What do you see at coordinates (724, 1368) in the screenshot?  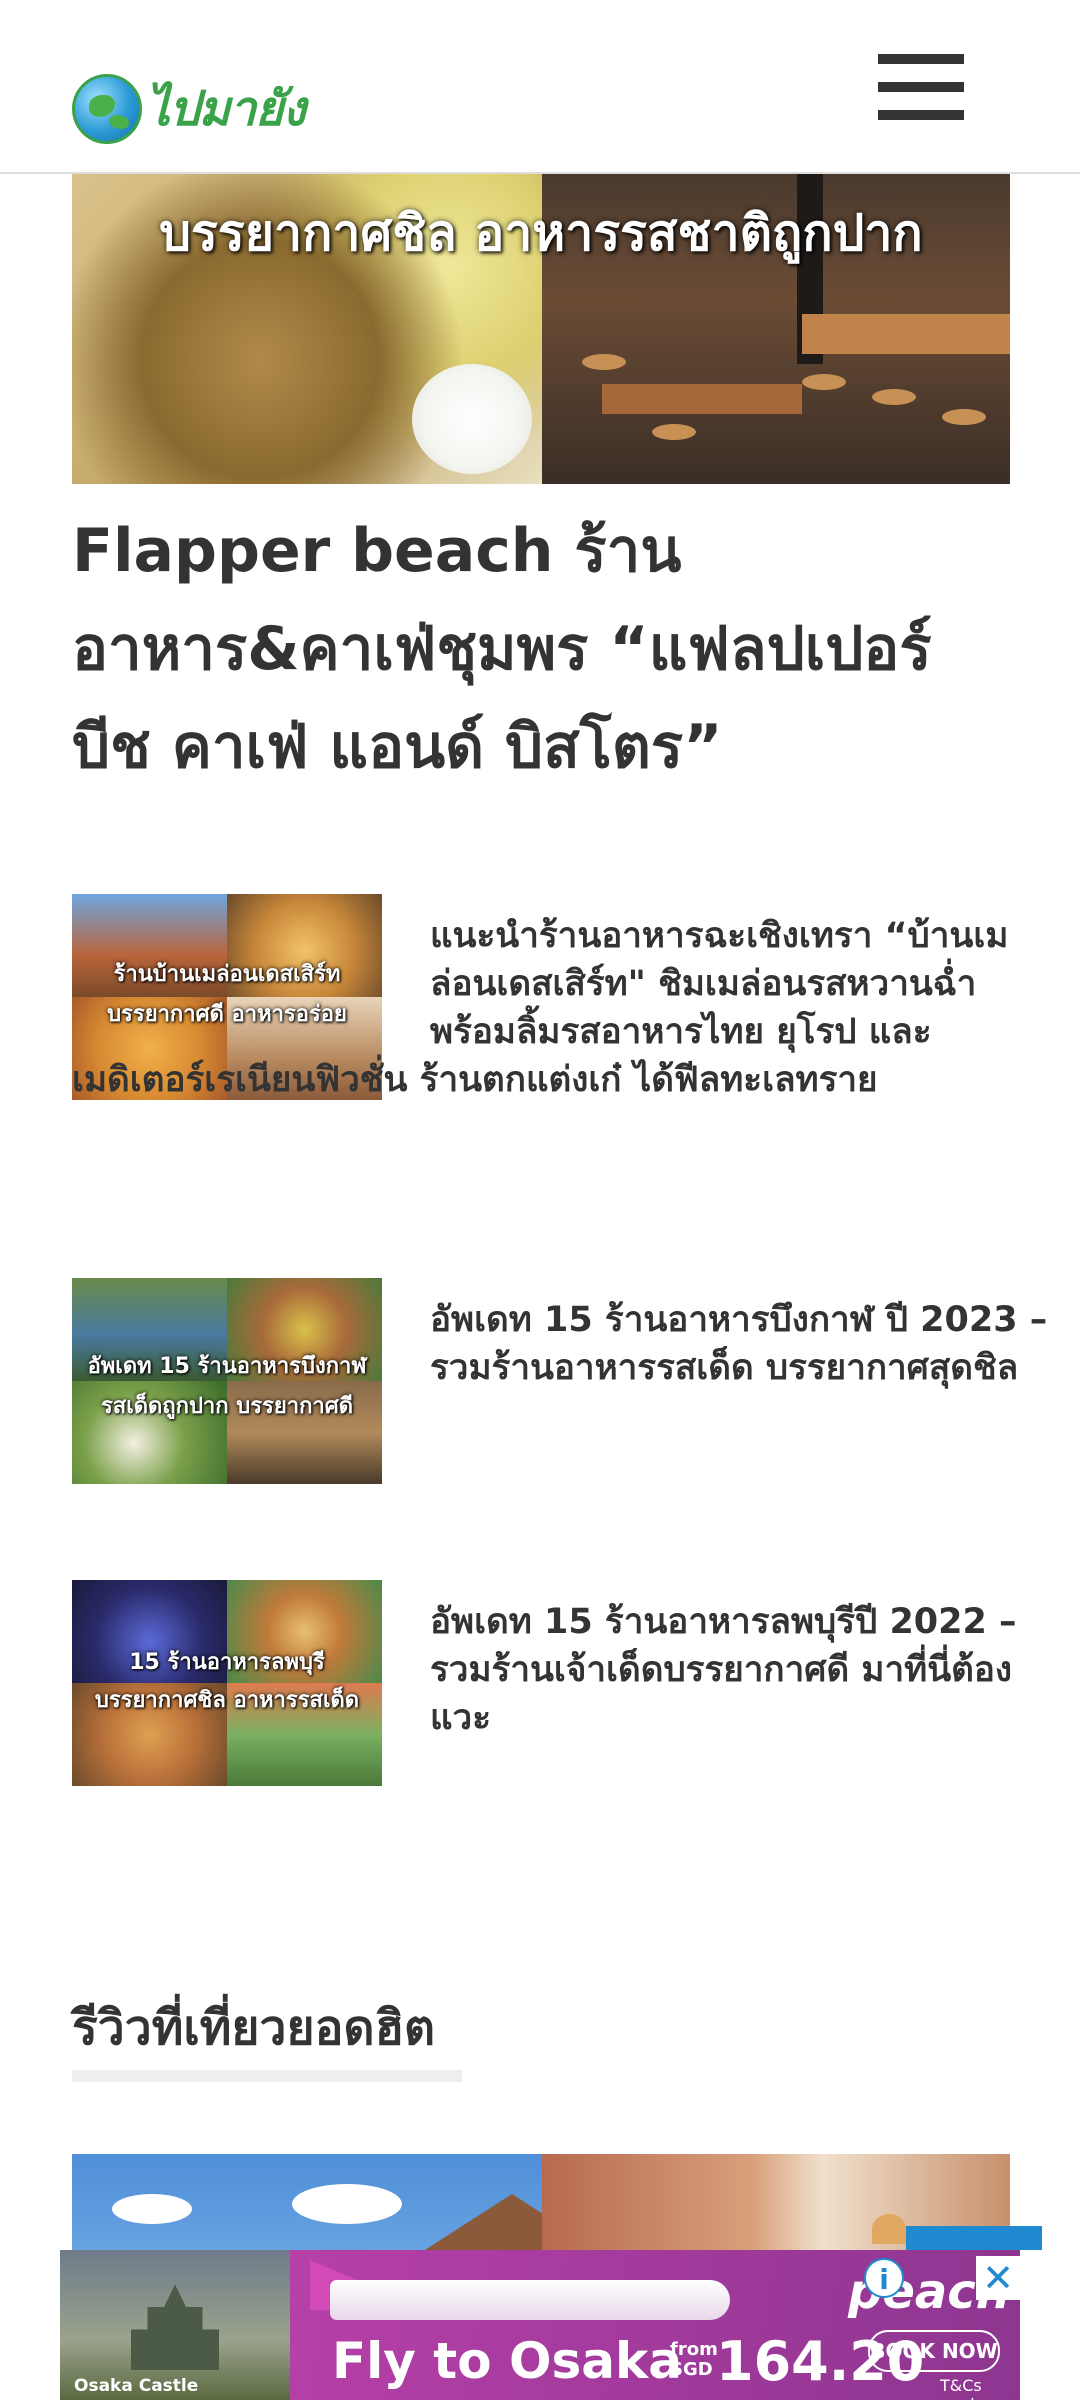 I see `article-excerpt-line: รวมร้านอาหารรสเด็ด บรรยากาศสุดชิล` at bounding box center [724, 1368].